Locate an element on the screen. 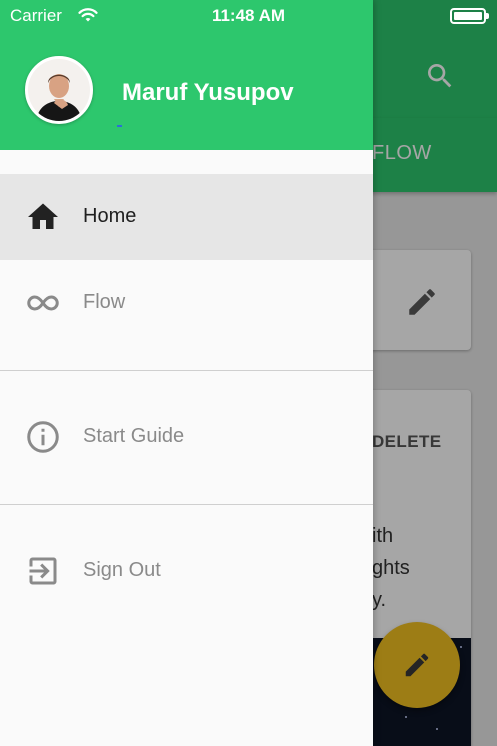 The height and width of the screenshot is (746, 497). avatar is located at coordinates (59, 90).